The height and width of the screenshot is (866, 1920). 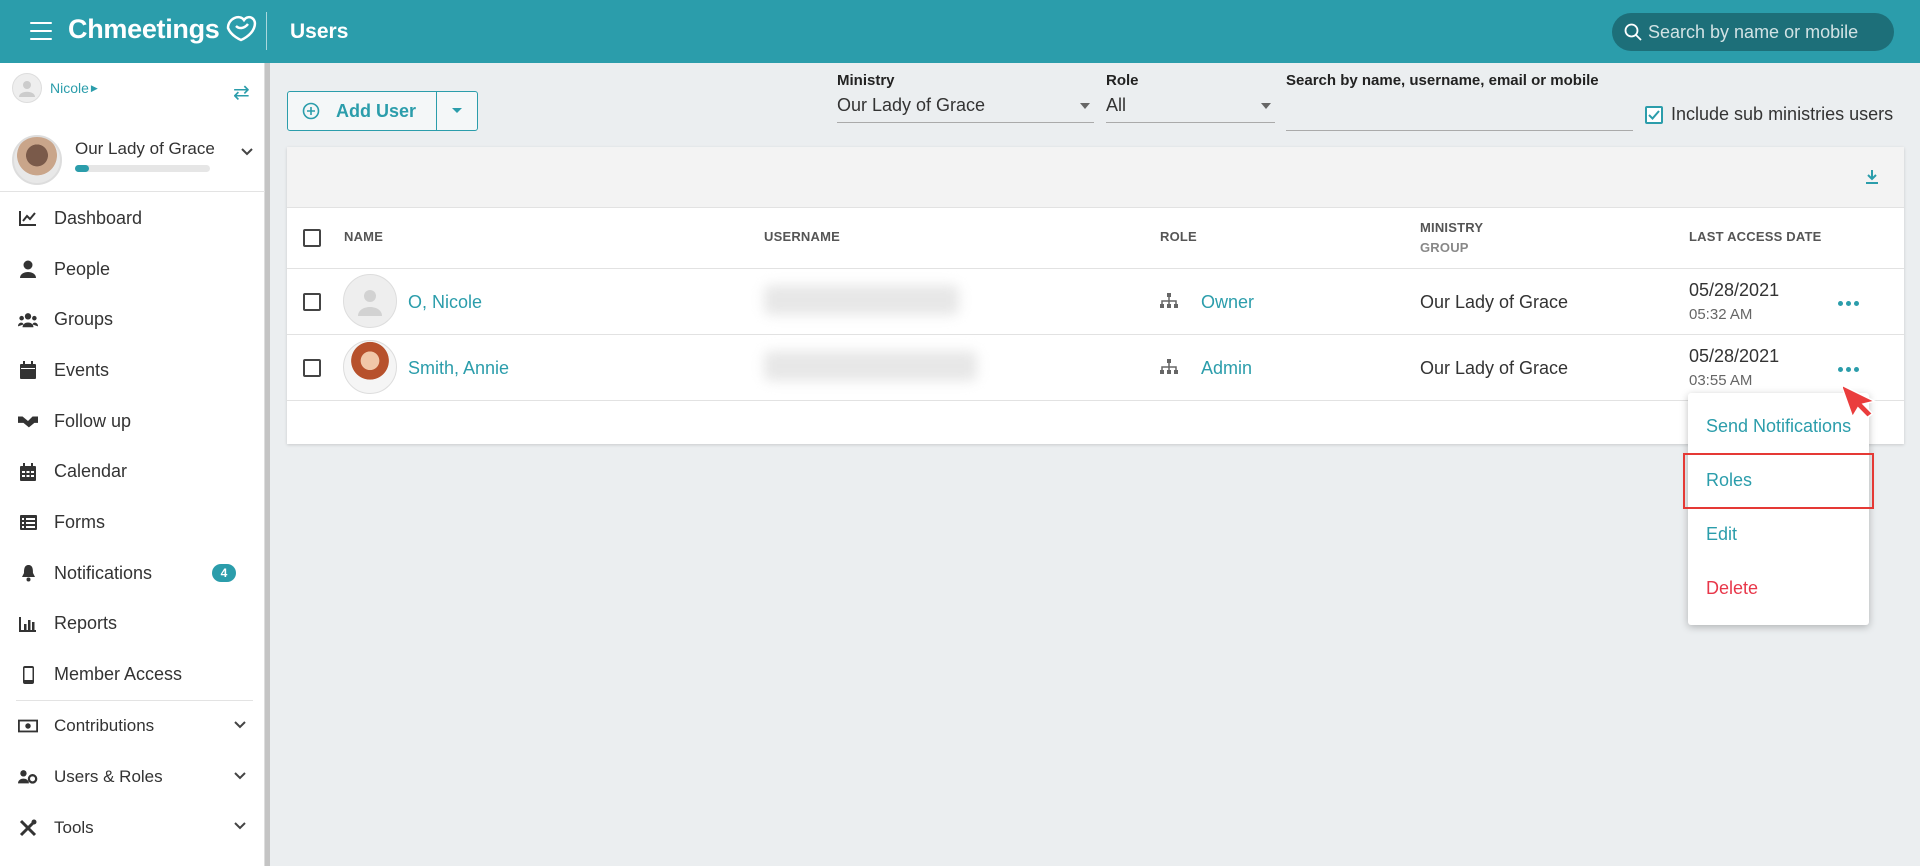 I want to click on chart-line-icon, so click(x=28, y=218).